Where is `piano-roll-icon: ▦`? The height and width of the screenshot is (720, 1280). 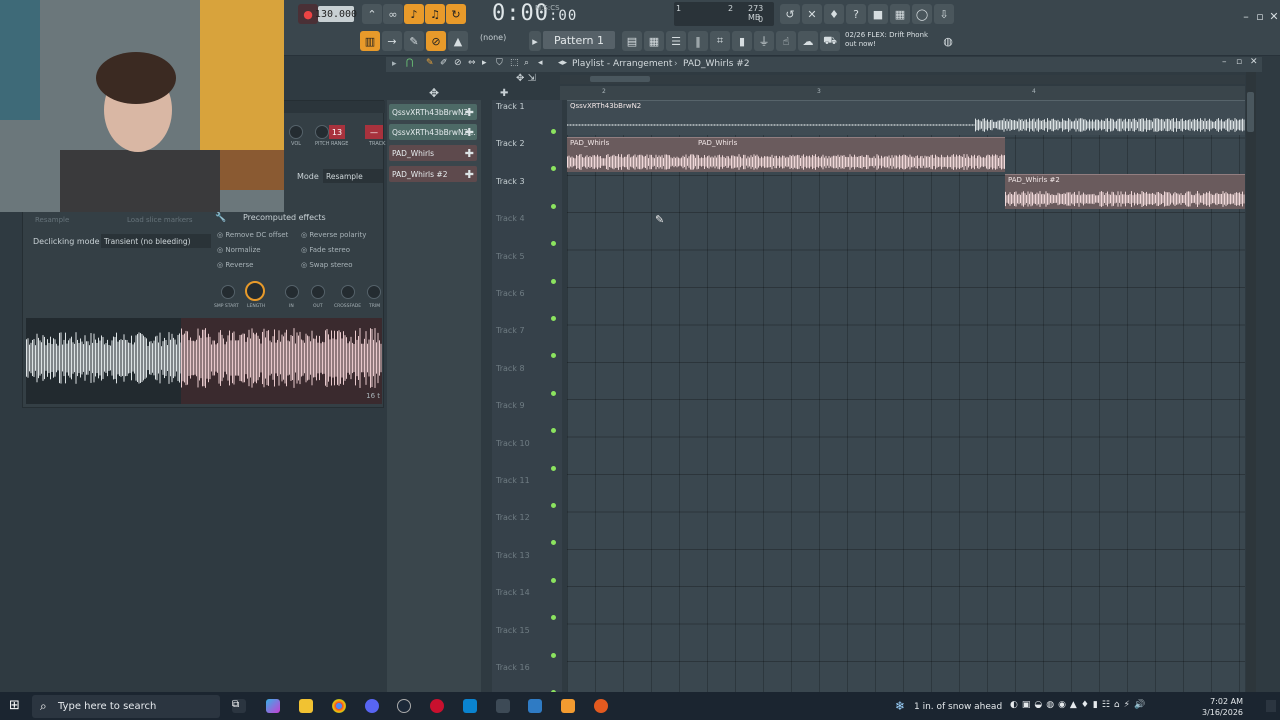
piano-roll-icon: ▦ is located at coordinates (654, 41).